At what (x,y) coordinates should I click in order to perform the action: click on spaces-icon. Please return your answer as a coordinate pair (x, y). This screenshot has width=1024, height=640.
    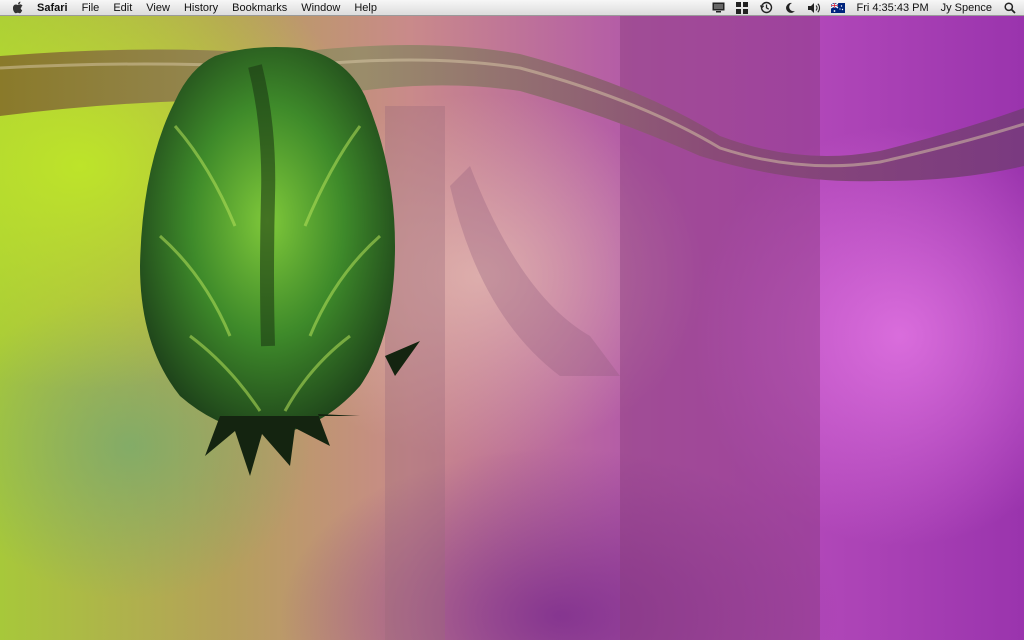
    Looking at the image, I should click on (742, 7).